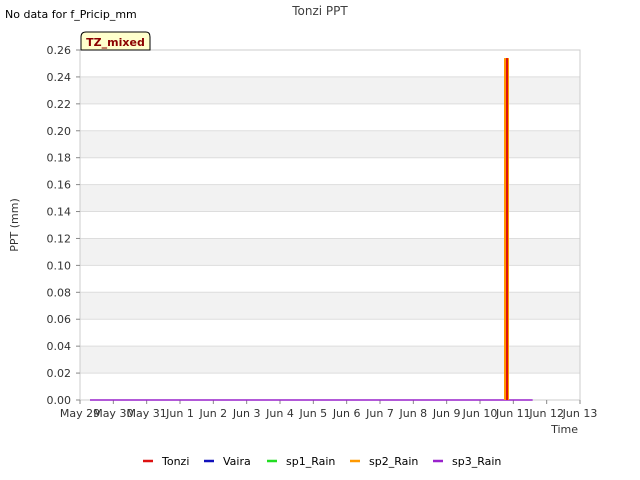  What do you see at coordinates (147, 413) in the screenshot?
I see `x-tick-label: May 31` at bounding box center [147, 413].